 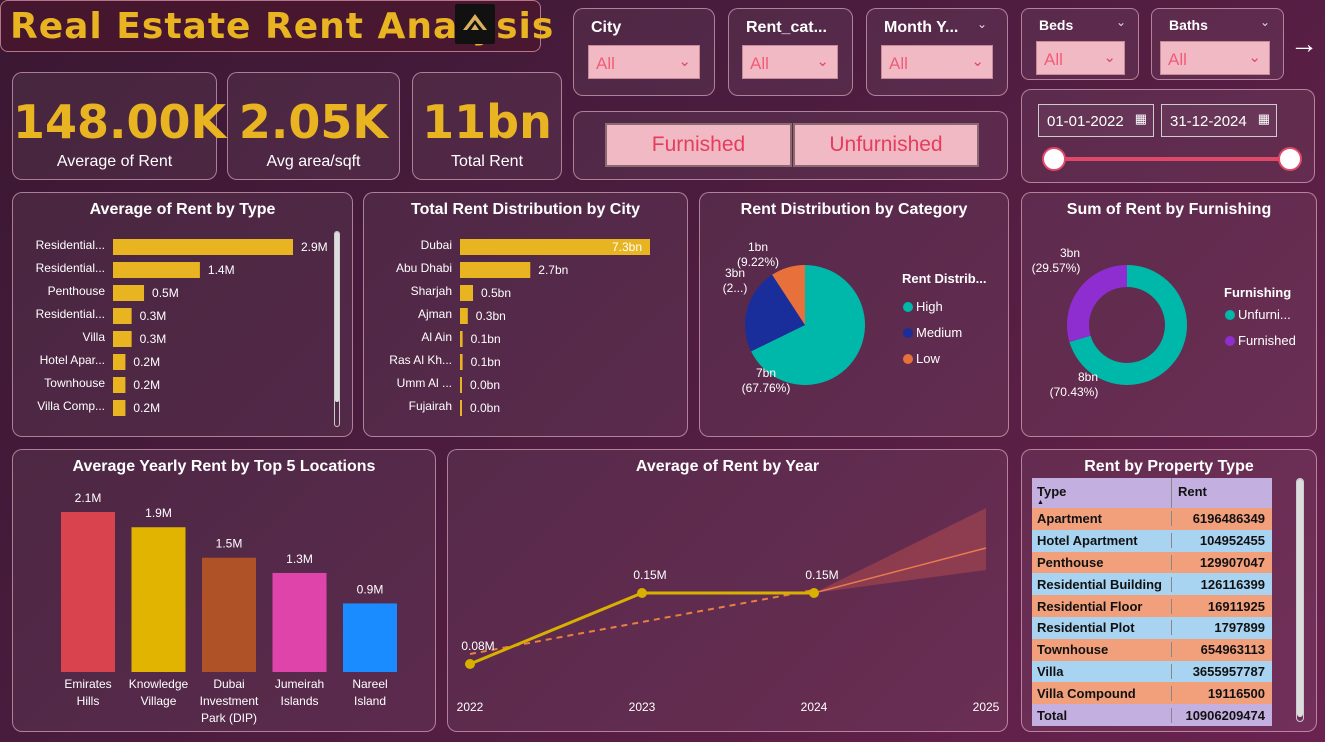 I want to click on column-header-type: Type ▲, so click(x=1102, y=493).